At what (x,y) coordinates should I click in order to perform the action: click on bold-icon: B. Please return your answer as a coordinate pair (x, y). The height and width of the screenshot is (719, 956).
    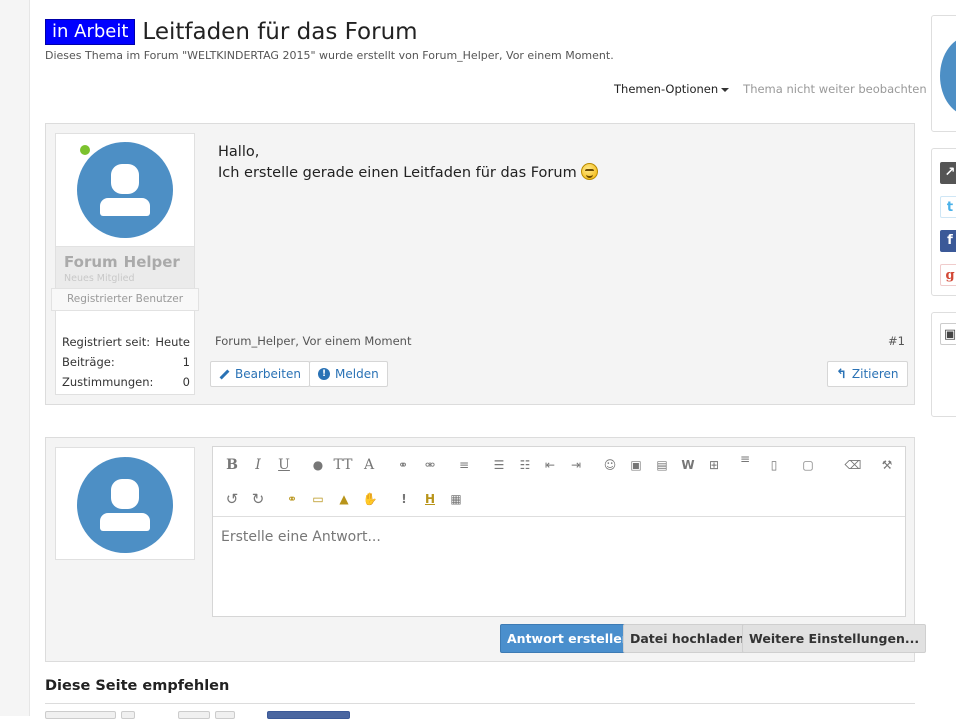
    Looking at the image, I should click on (232, 465).